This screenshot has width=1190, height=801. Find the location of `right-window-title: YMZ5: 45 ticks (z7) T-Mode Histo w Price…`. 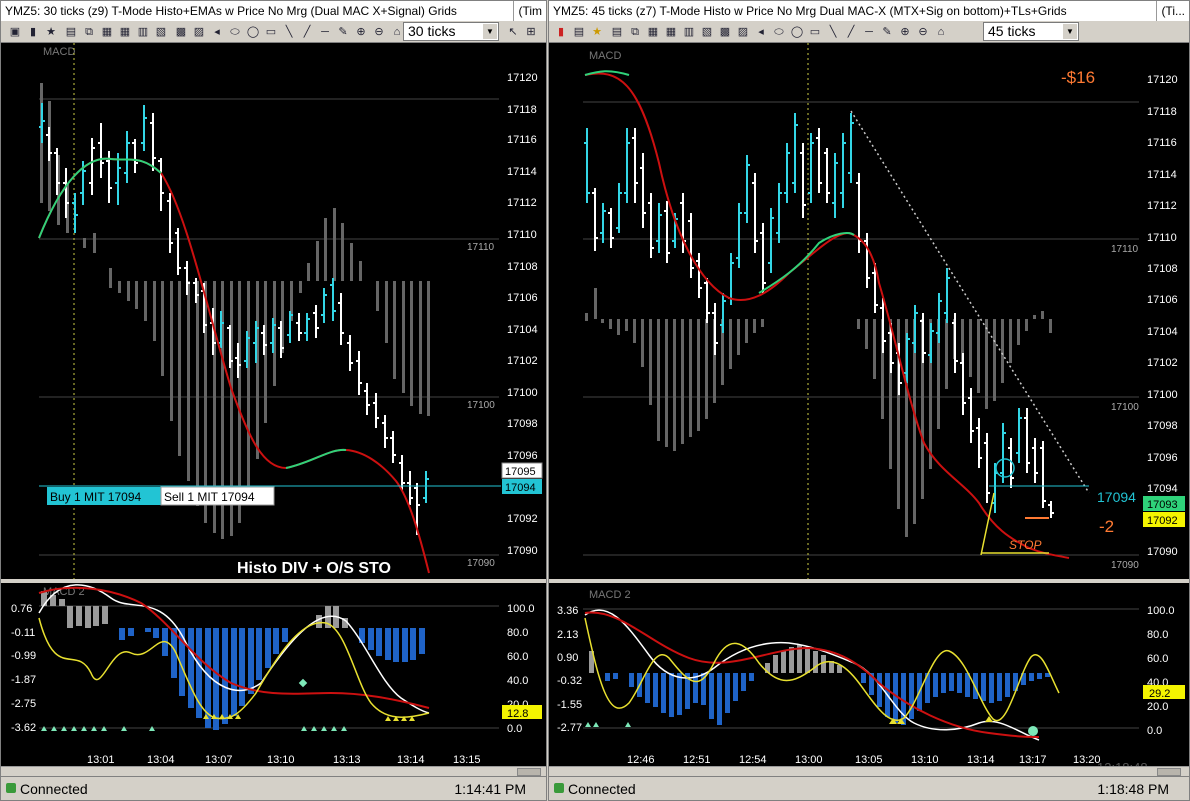

right-window-title: YMZ5: 45 ticks (z7) T-Mode Histo w Price… is located at coordinates (869, 11).